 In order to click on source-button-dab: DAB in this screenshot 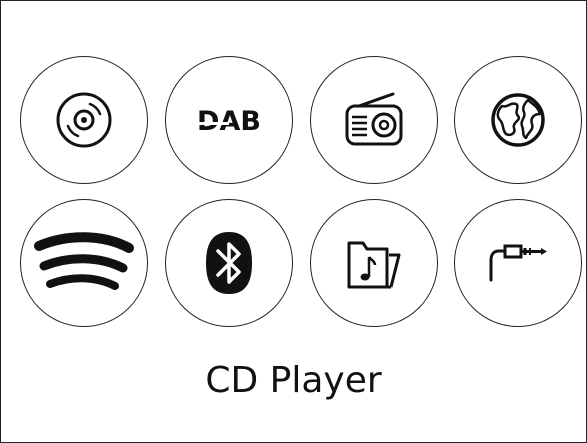, I will do `click(229, 120)`.